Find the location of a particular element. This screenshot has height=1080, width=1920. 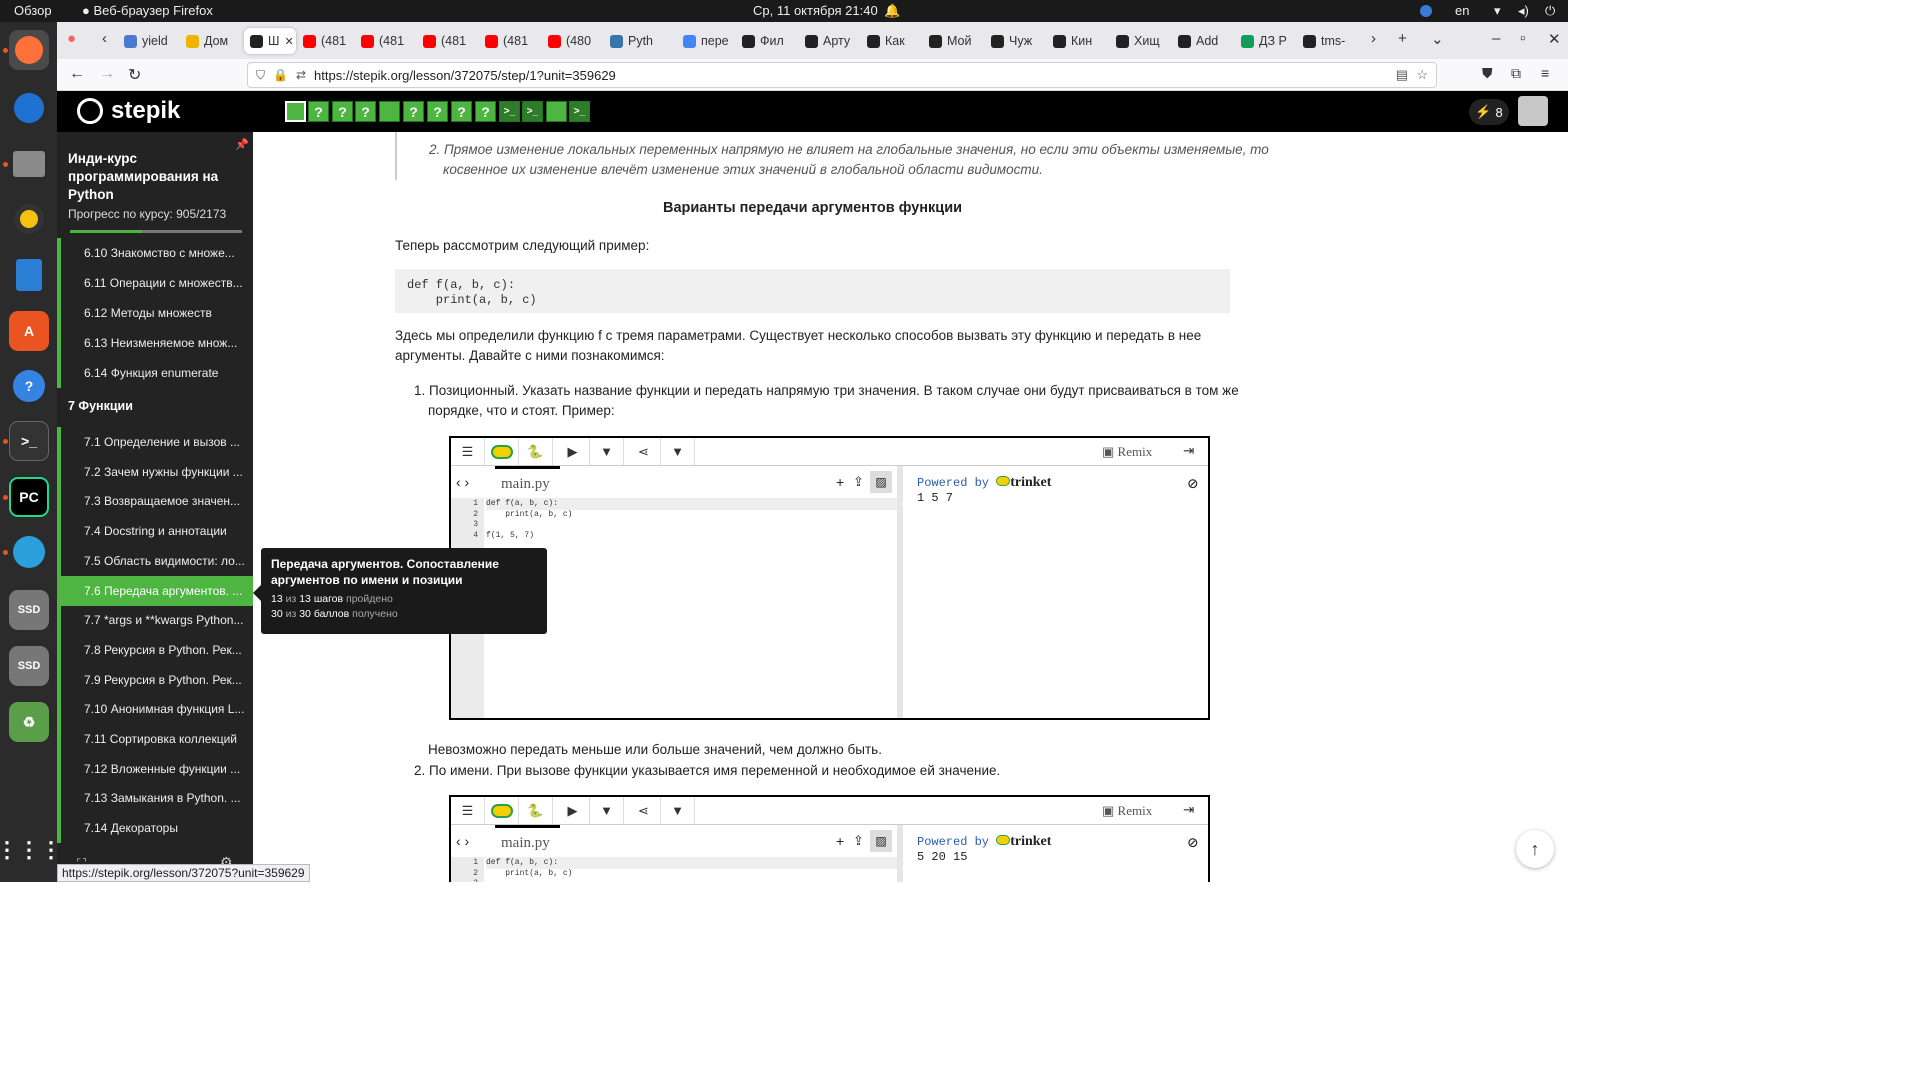

app-menu: ● Веб-браузер Firefox is located at coordinates (147, 10).